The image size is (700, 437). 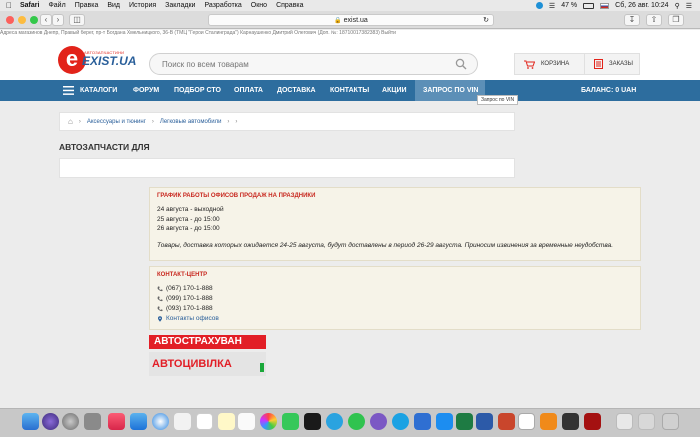 I want to click on menu-history: История, so click(x=142, y=5).